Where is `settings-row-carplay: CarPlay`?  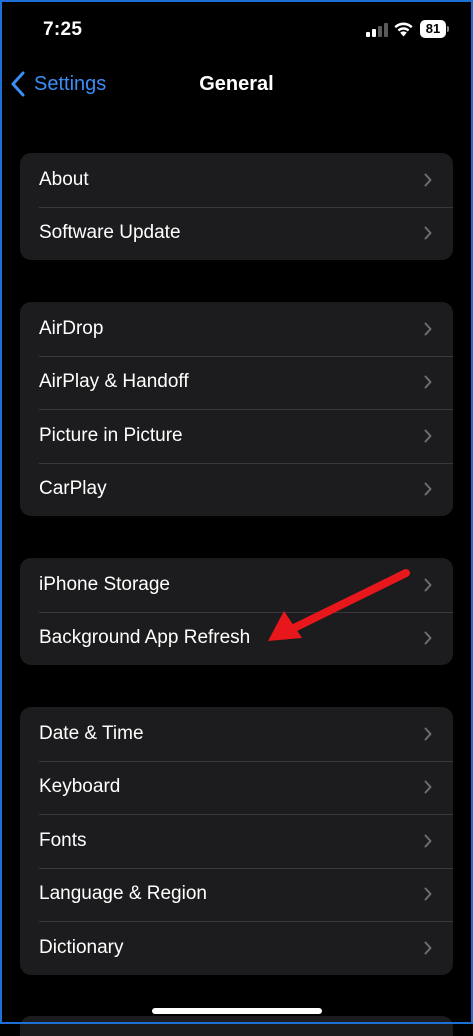
settings-row-carplay: CarPlay is located at coordinates (236, 489).